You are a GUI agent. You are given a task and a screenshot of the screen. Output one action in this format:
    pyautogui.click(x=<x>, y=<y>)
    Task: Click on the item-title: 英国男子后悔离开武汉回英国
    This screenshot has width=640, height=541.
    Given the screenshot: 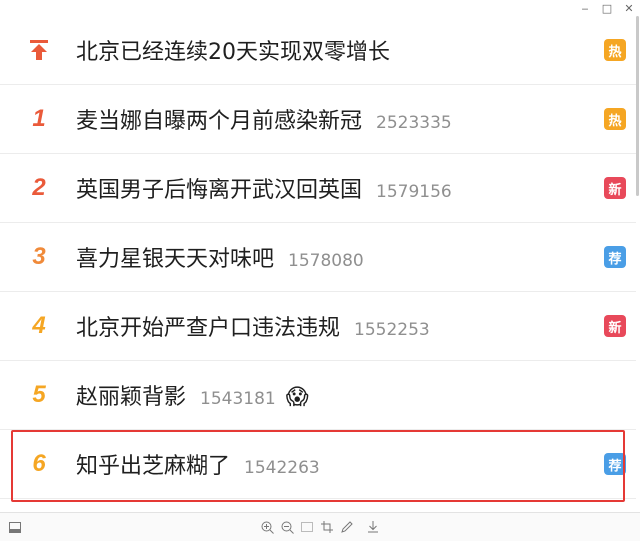 What is the action you would take?
    pyautogui.click(x=219, y=188)
    